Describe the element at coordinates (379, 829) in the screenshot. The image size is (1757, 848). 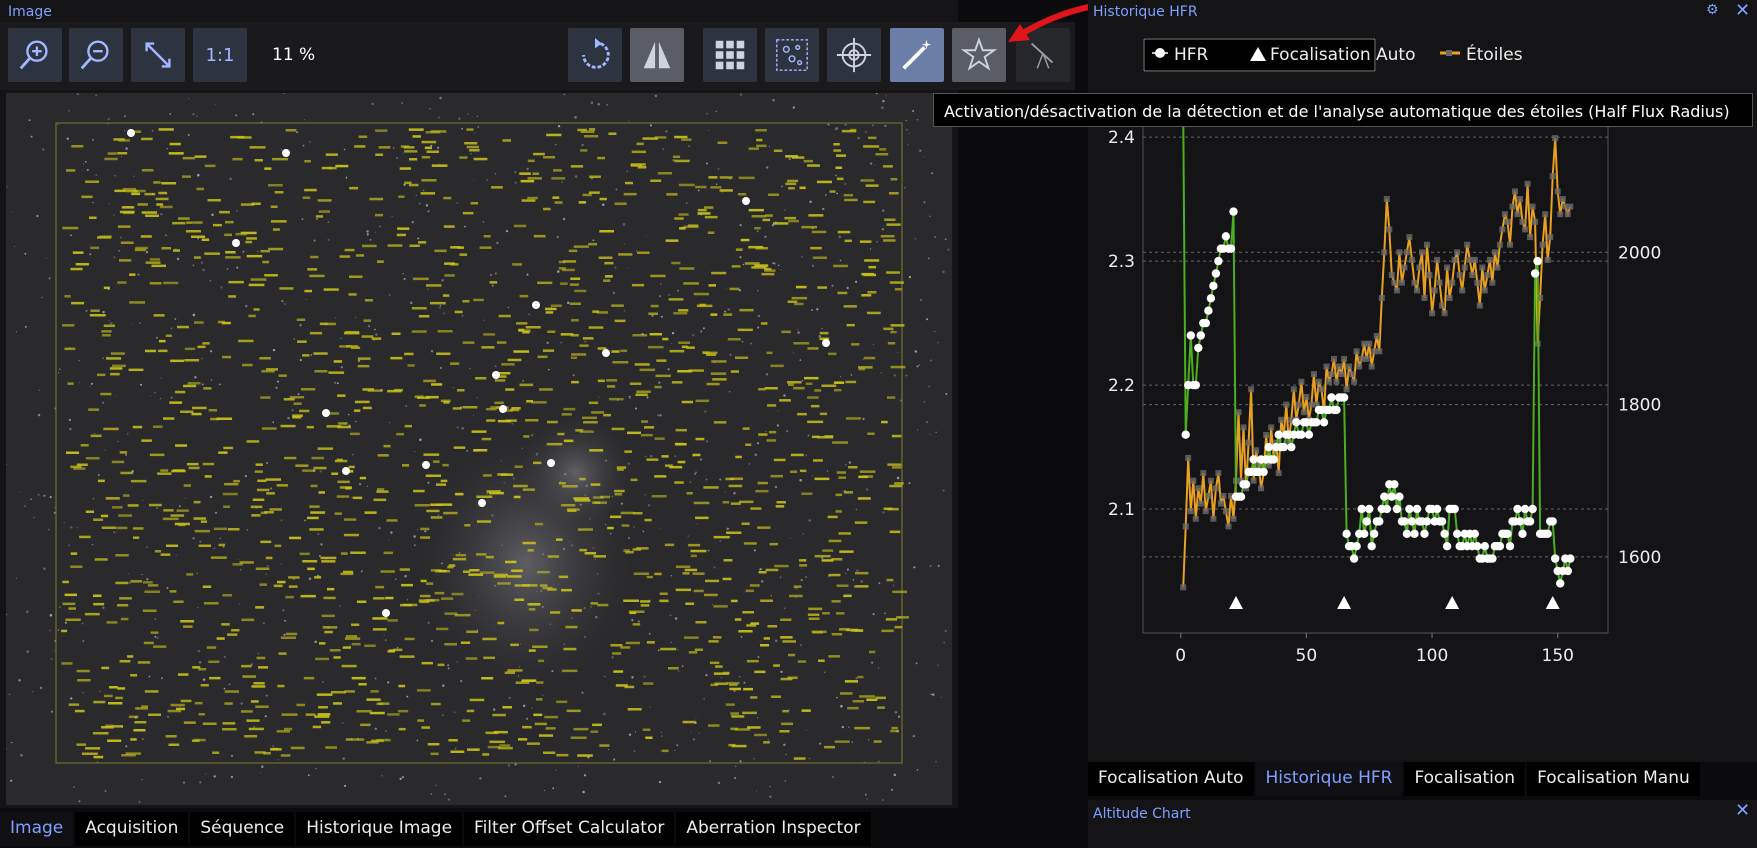
I see `tab-image-history: Historique Image` at that location.